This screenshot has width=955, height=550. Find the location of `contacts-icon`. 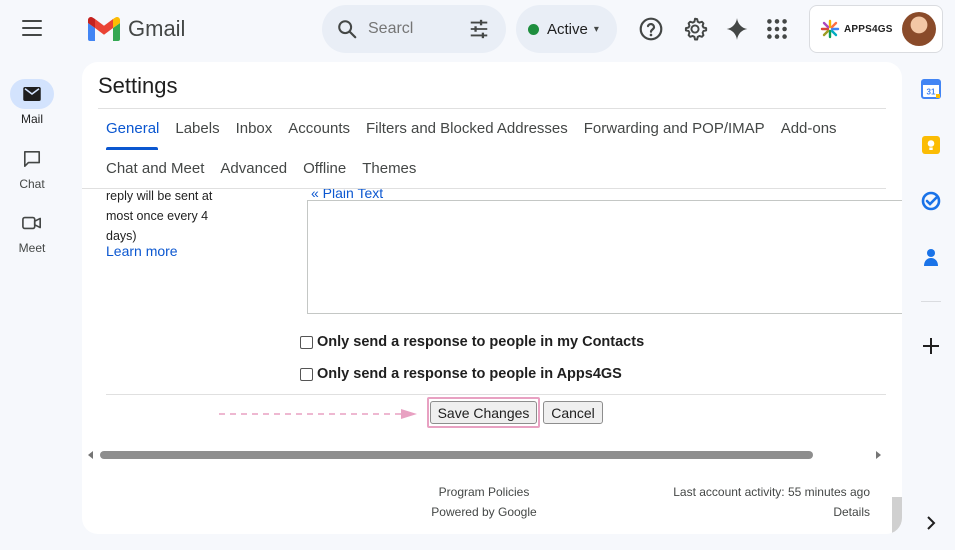

contacts-icon is located at coordinates (931, 257).